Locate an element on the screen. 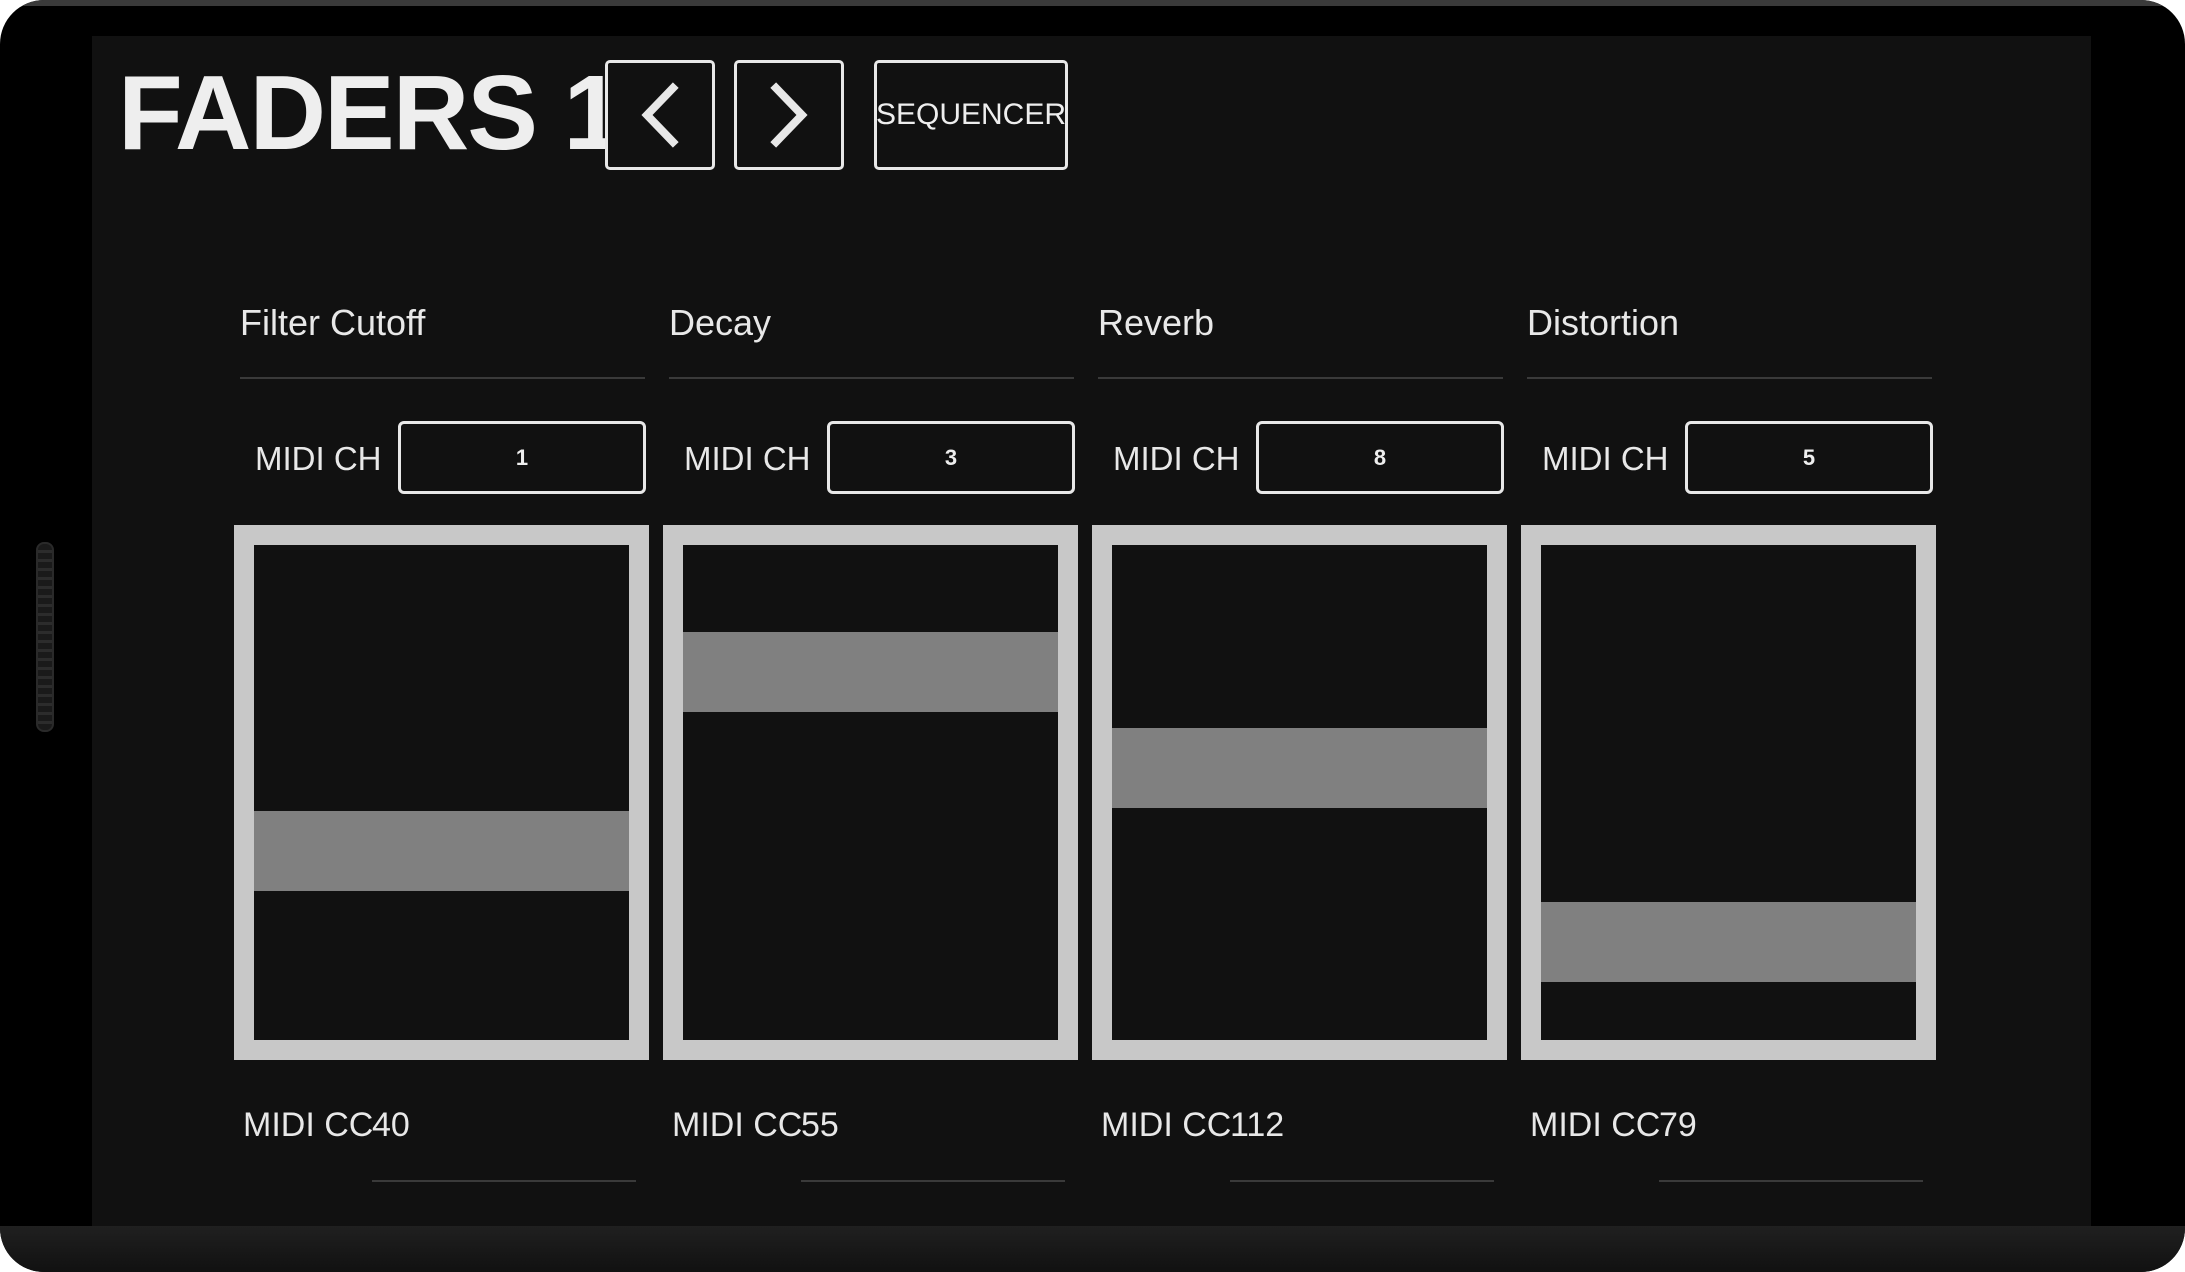 The image size is (2185, 1272). midi-cc-field: 112 is located at coordinates (1257, 1125).